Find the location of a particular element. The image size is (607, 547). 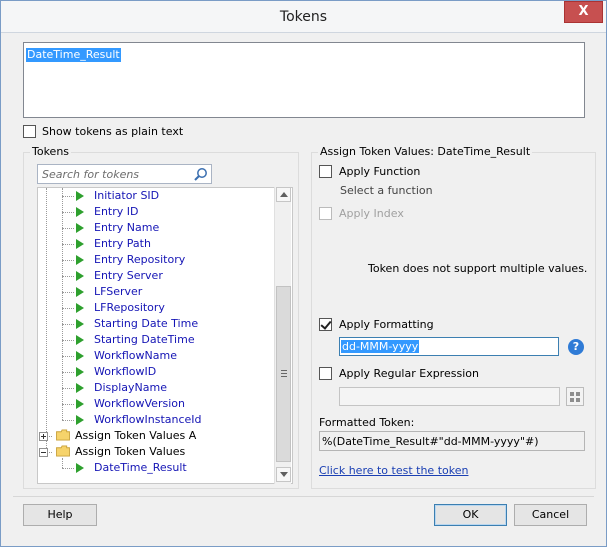

show-plain-text-label: Show tokens as plain text is located at coordinates (113, 131).